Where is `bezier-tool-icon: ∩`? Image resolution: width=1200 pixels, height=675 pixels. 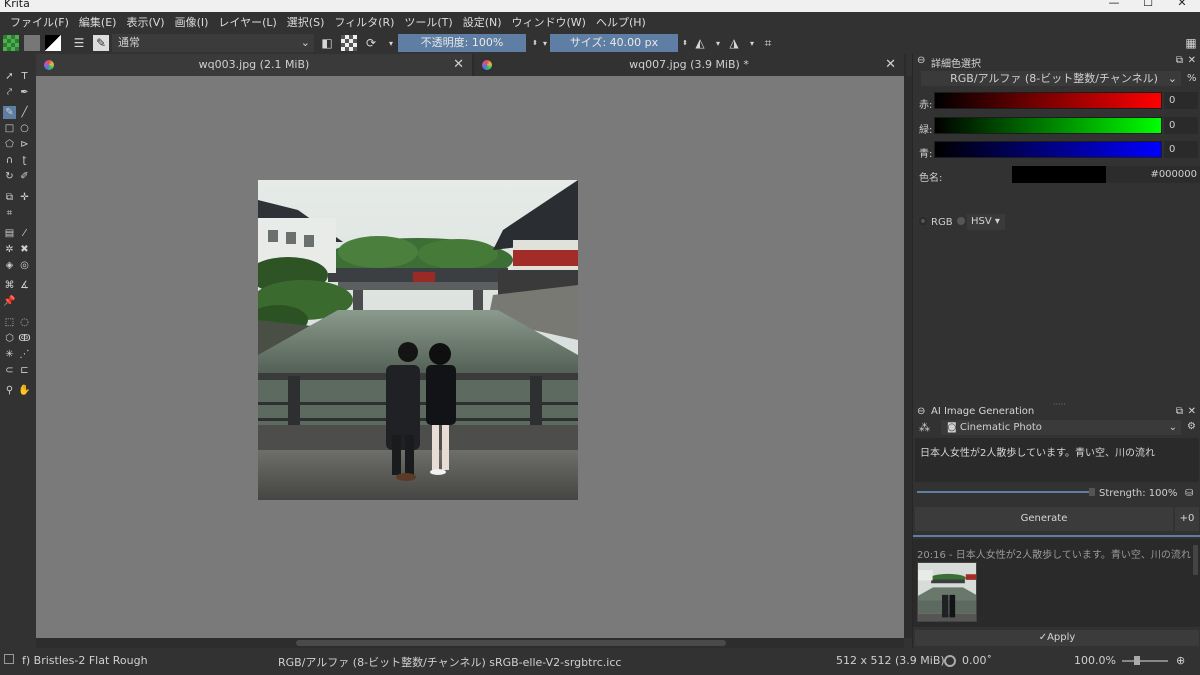 bezier-tool-icon: ∩ is located at coordinates (9, 160).